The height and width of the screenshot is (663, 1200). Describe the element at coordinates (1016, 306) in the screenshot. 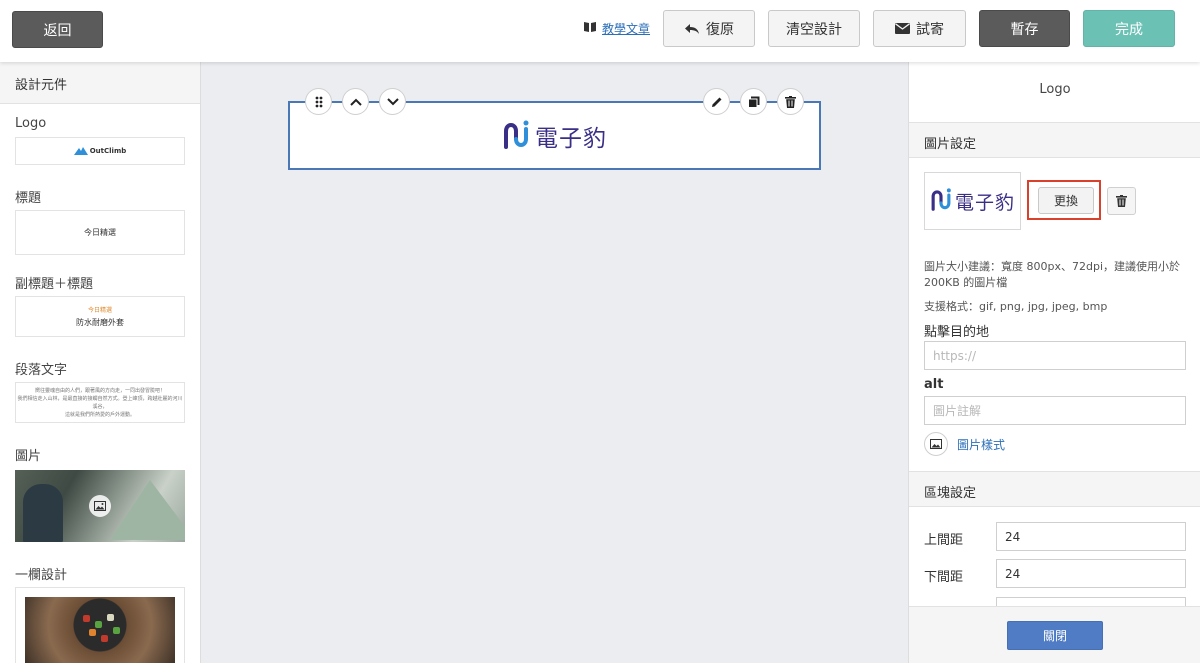

I see `image-format-hint: 支援格式：gif, png, jpg, jpeg, bmp` at that location.